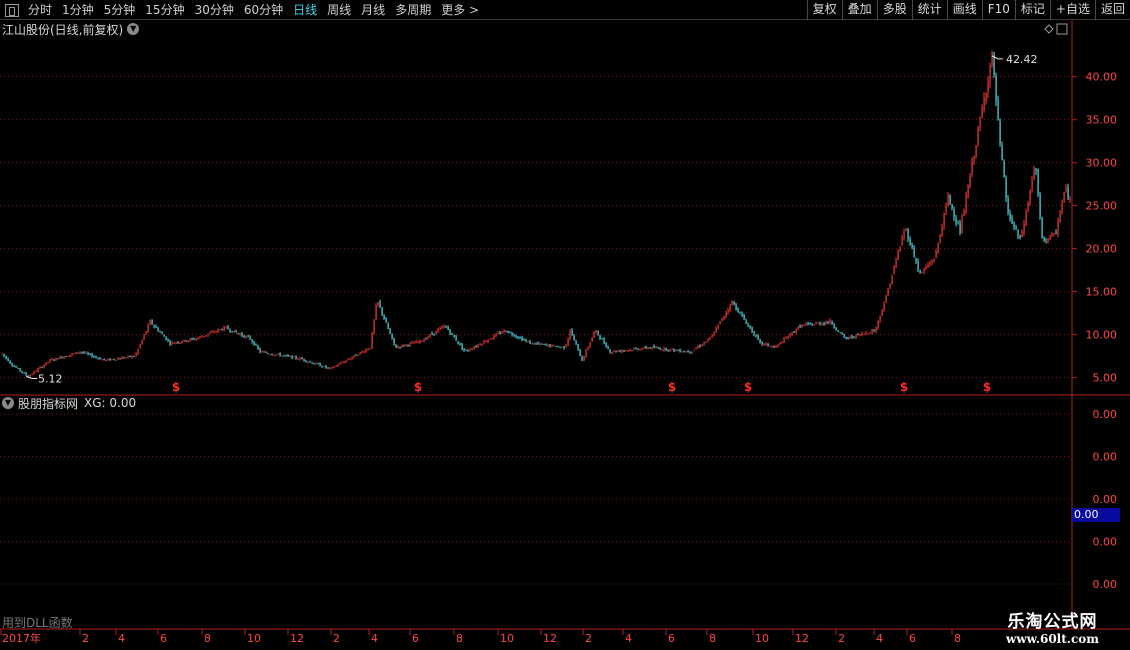  I want to click on price-tick-label: 20.00, so click(1102, 249).